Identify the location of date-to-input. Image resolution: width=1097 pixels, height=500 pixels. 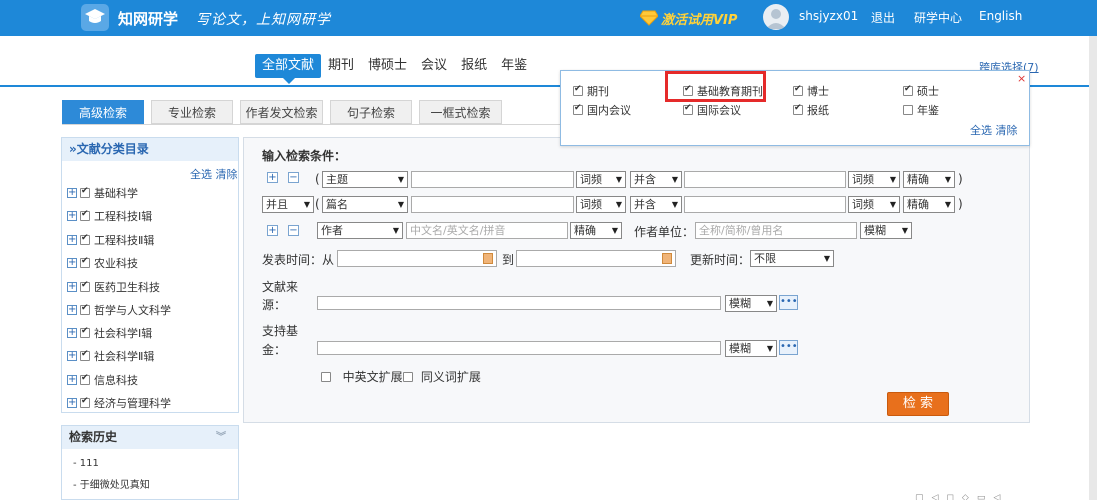
(596, 258).